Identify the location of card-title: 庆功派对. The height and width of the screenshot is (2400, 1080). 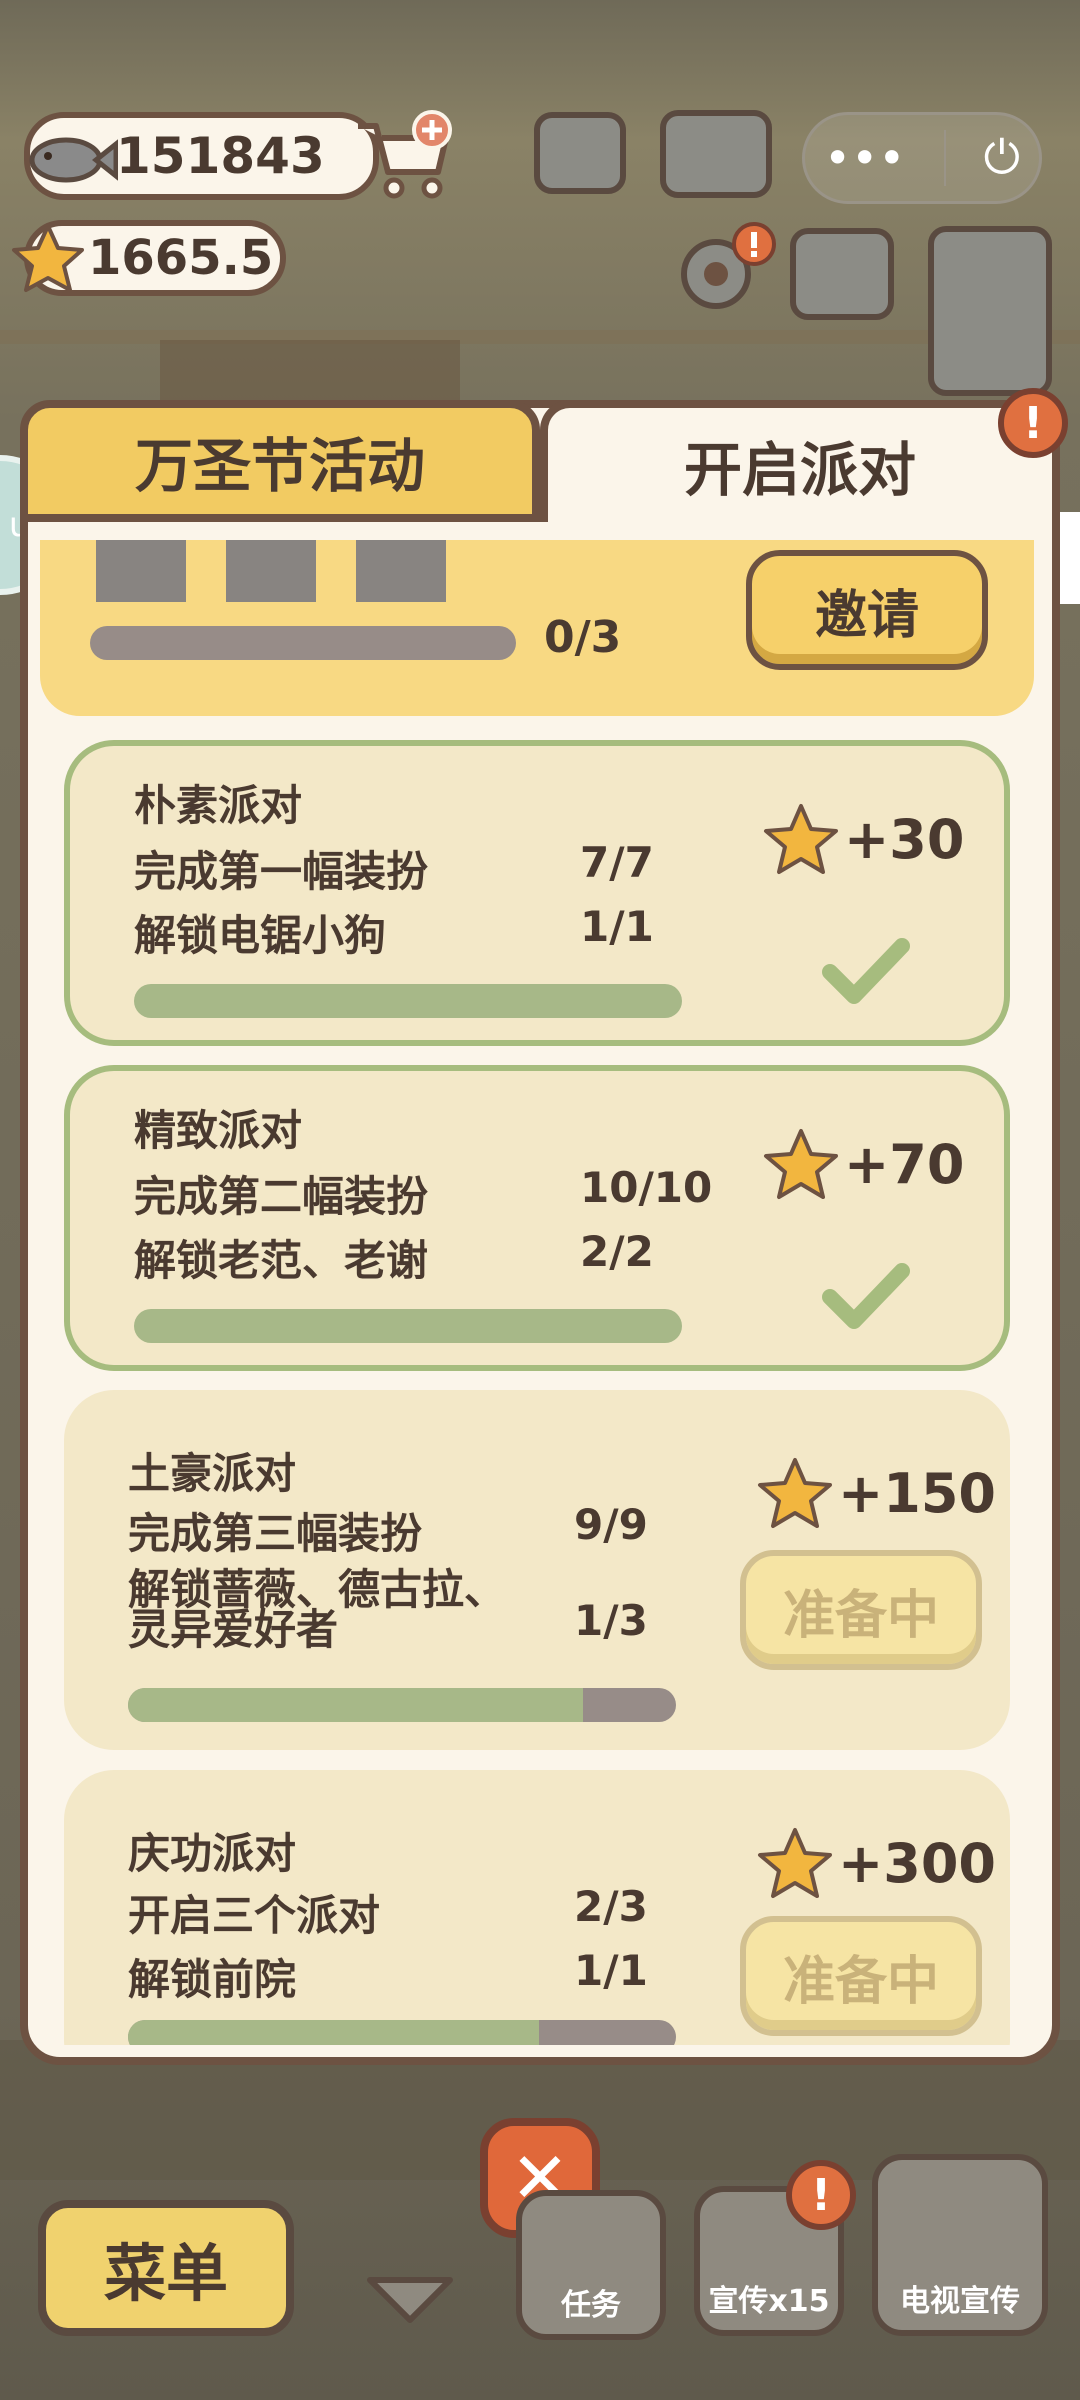
(212, 1853).